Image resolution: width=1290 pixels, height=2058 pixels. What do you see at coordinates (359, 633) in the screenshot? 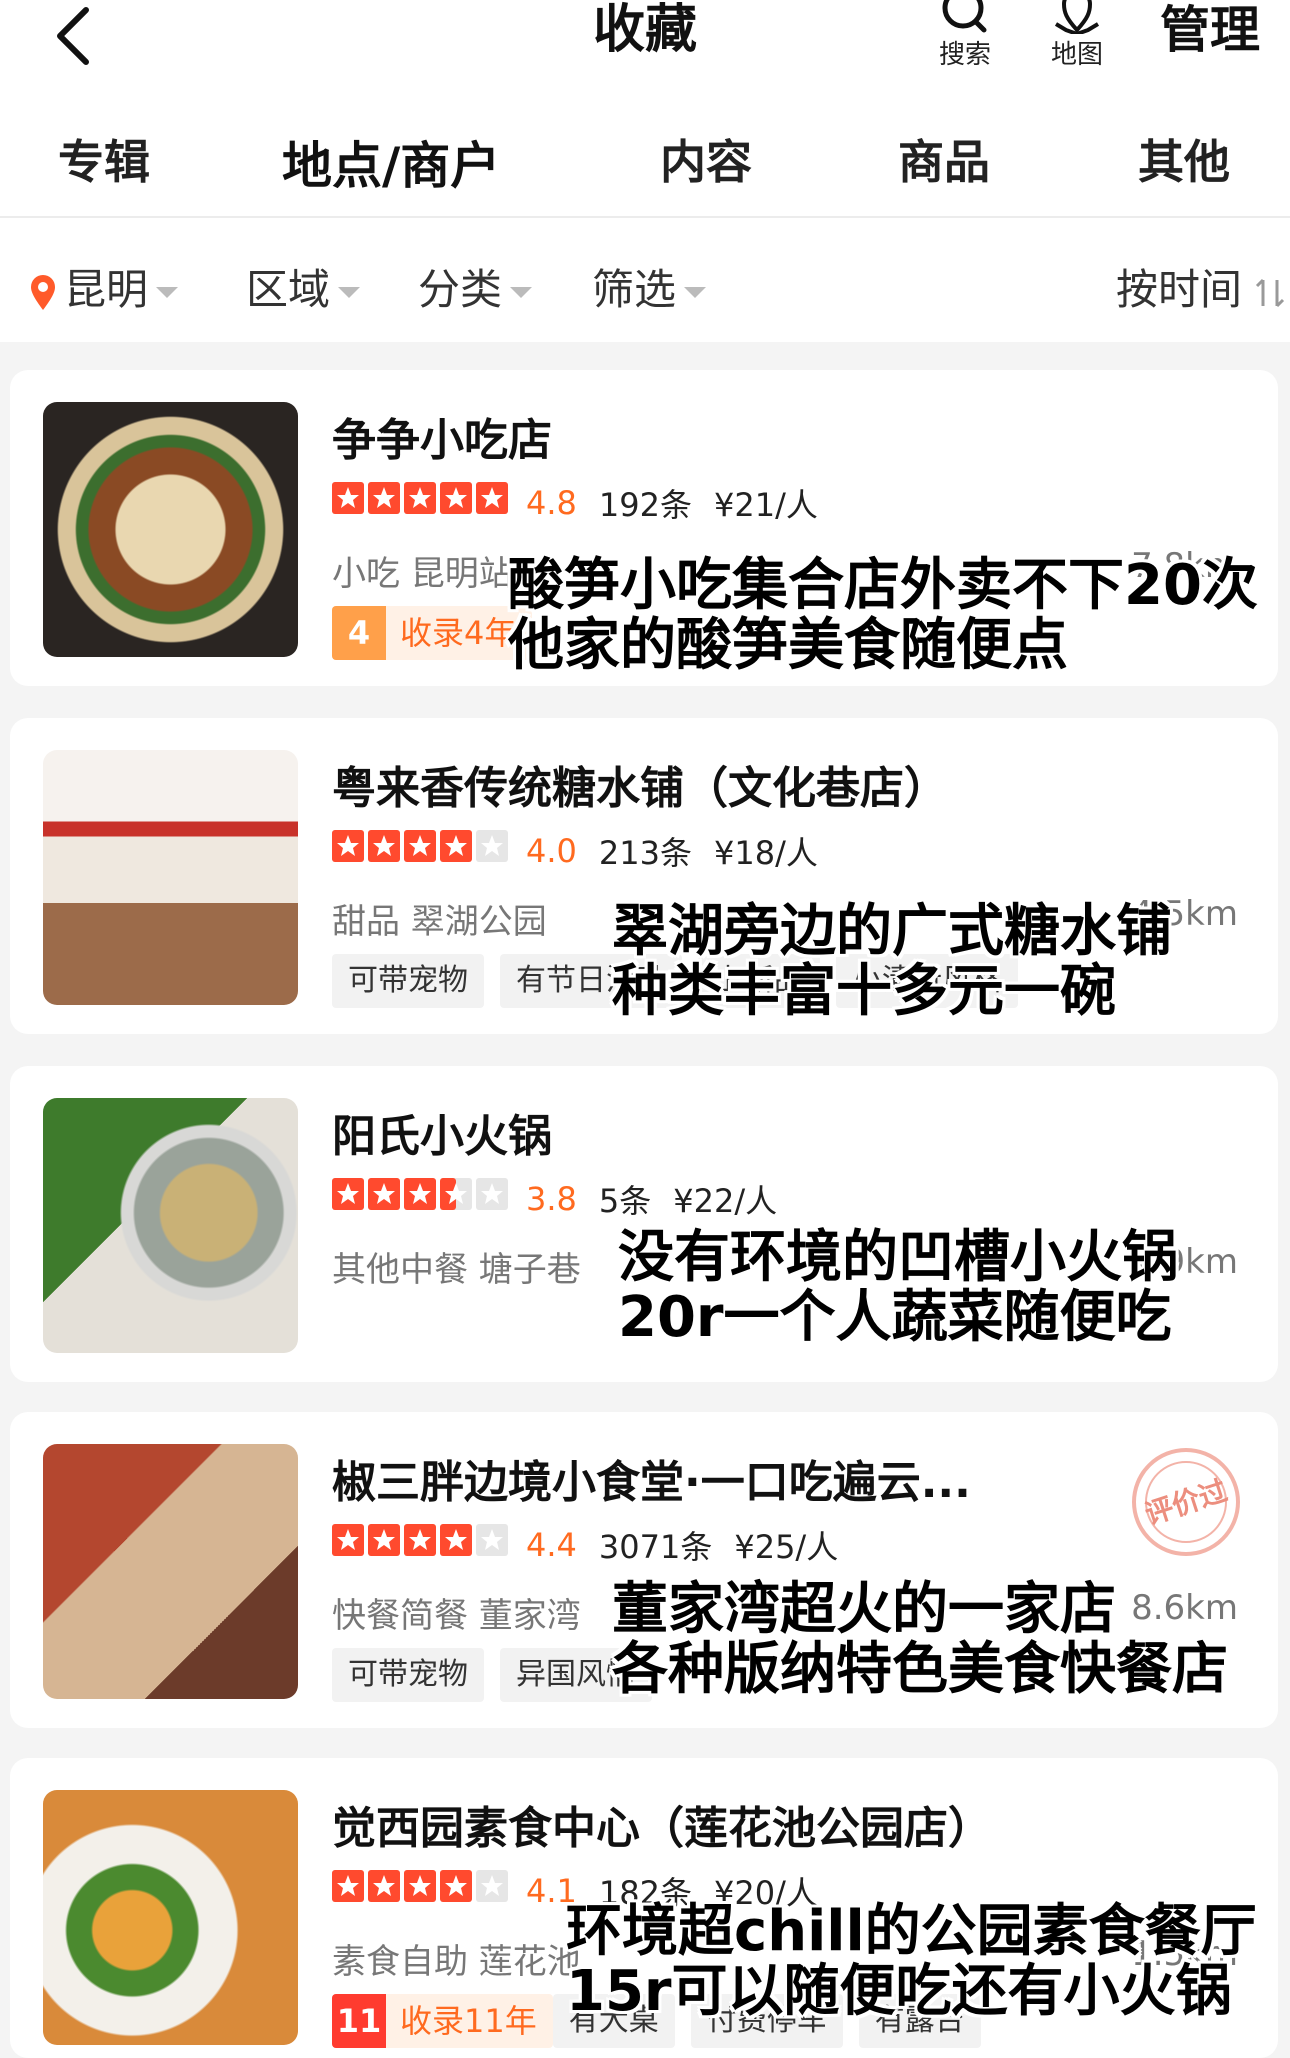
I see `badge-number: 4` at bounding box center [359, 633].